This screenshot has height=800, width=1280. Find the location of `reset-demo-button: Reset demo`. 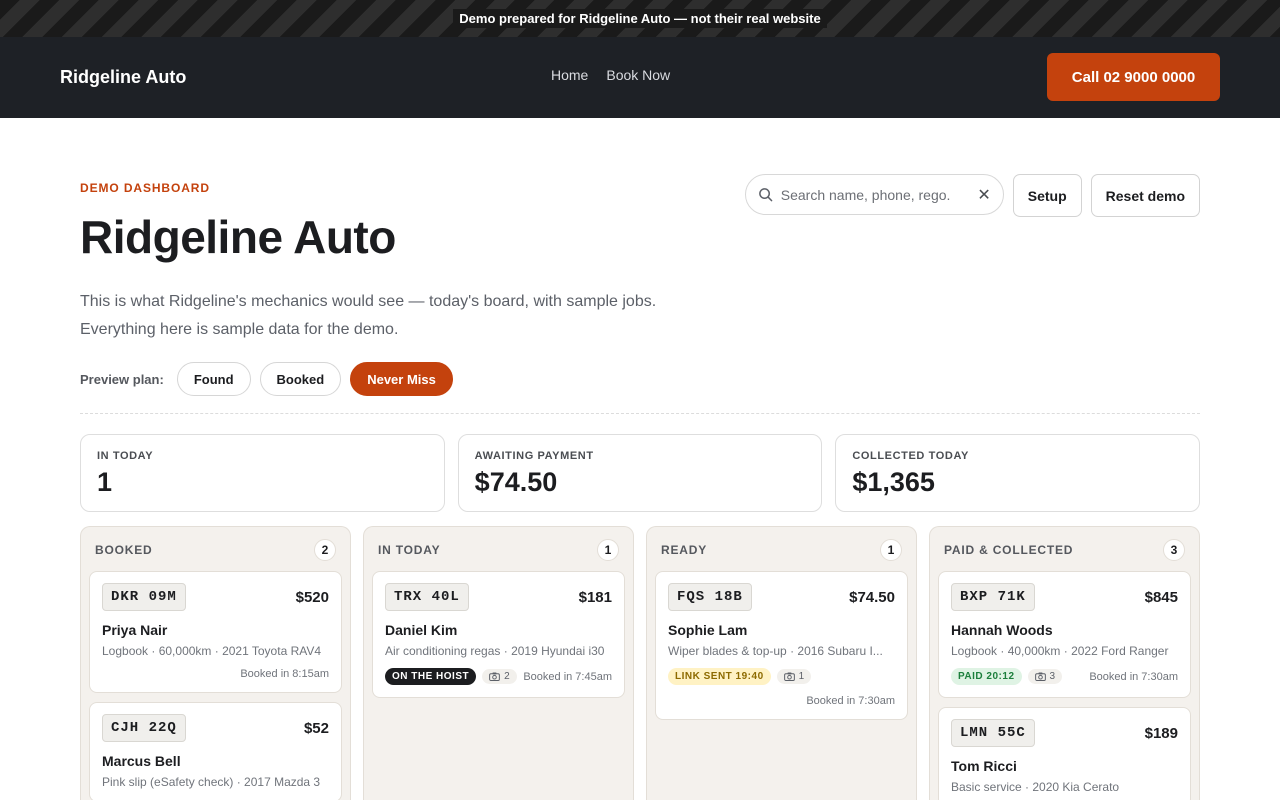

reset-demo-button: Reset demo is located at coordinates (1145, 195).